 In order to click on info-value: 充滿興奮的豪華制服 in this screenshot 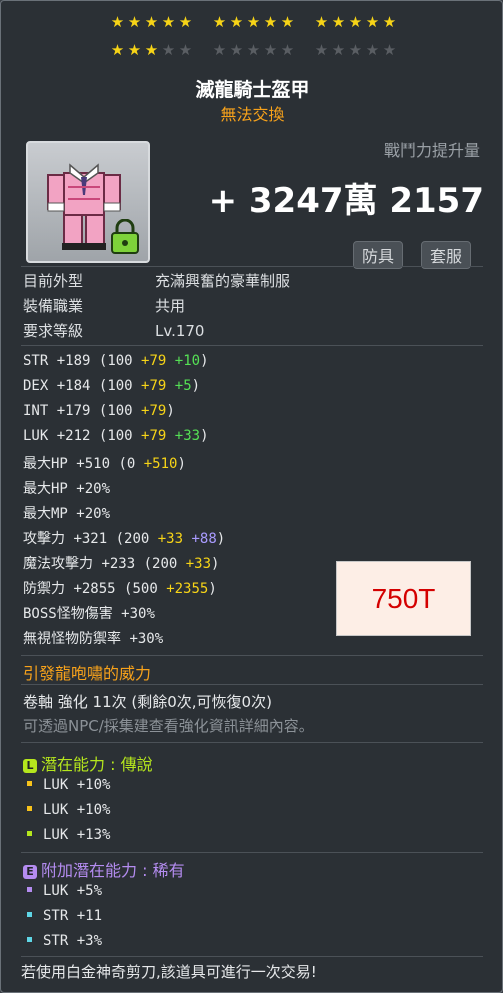, I will do `click(223, 281)`.